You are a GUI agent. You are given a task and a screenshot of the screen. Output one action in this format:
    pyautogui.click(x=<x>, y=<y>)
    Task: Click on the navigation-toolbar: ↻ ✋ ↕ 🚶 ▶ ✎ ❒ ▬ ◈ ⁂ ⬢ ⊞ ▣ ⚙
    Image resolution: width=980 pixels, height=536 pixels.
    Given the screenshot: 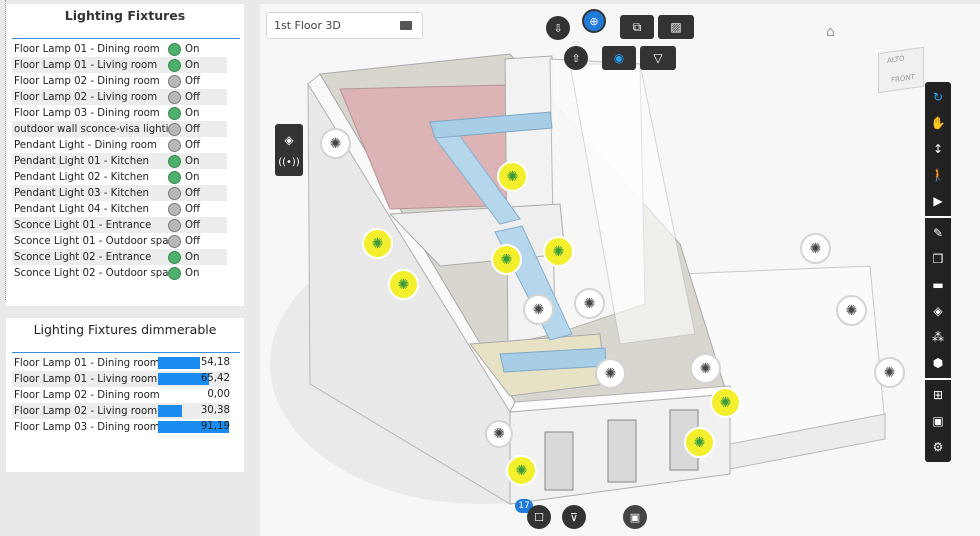 What is the action you would take?
    pyautogui.click(x=938, y=272)
    